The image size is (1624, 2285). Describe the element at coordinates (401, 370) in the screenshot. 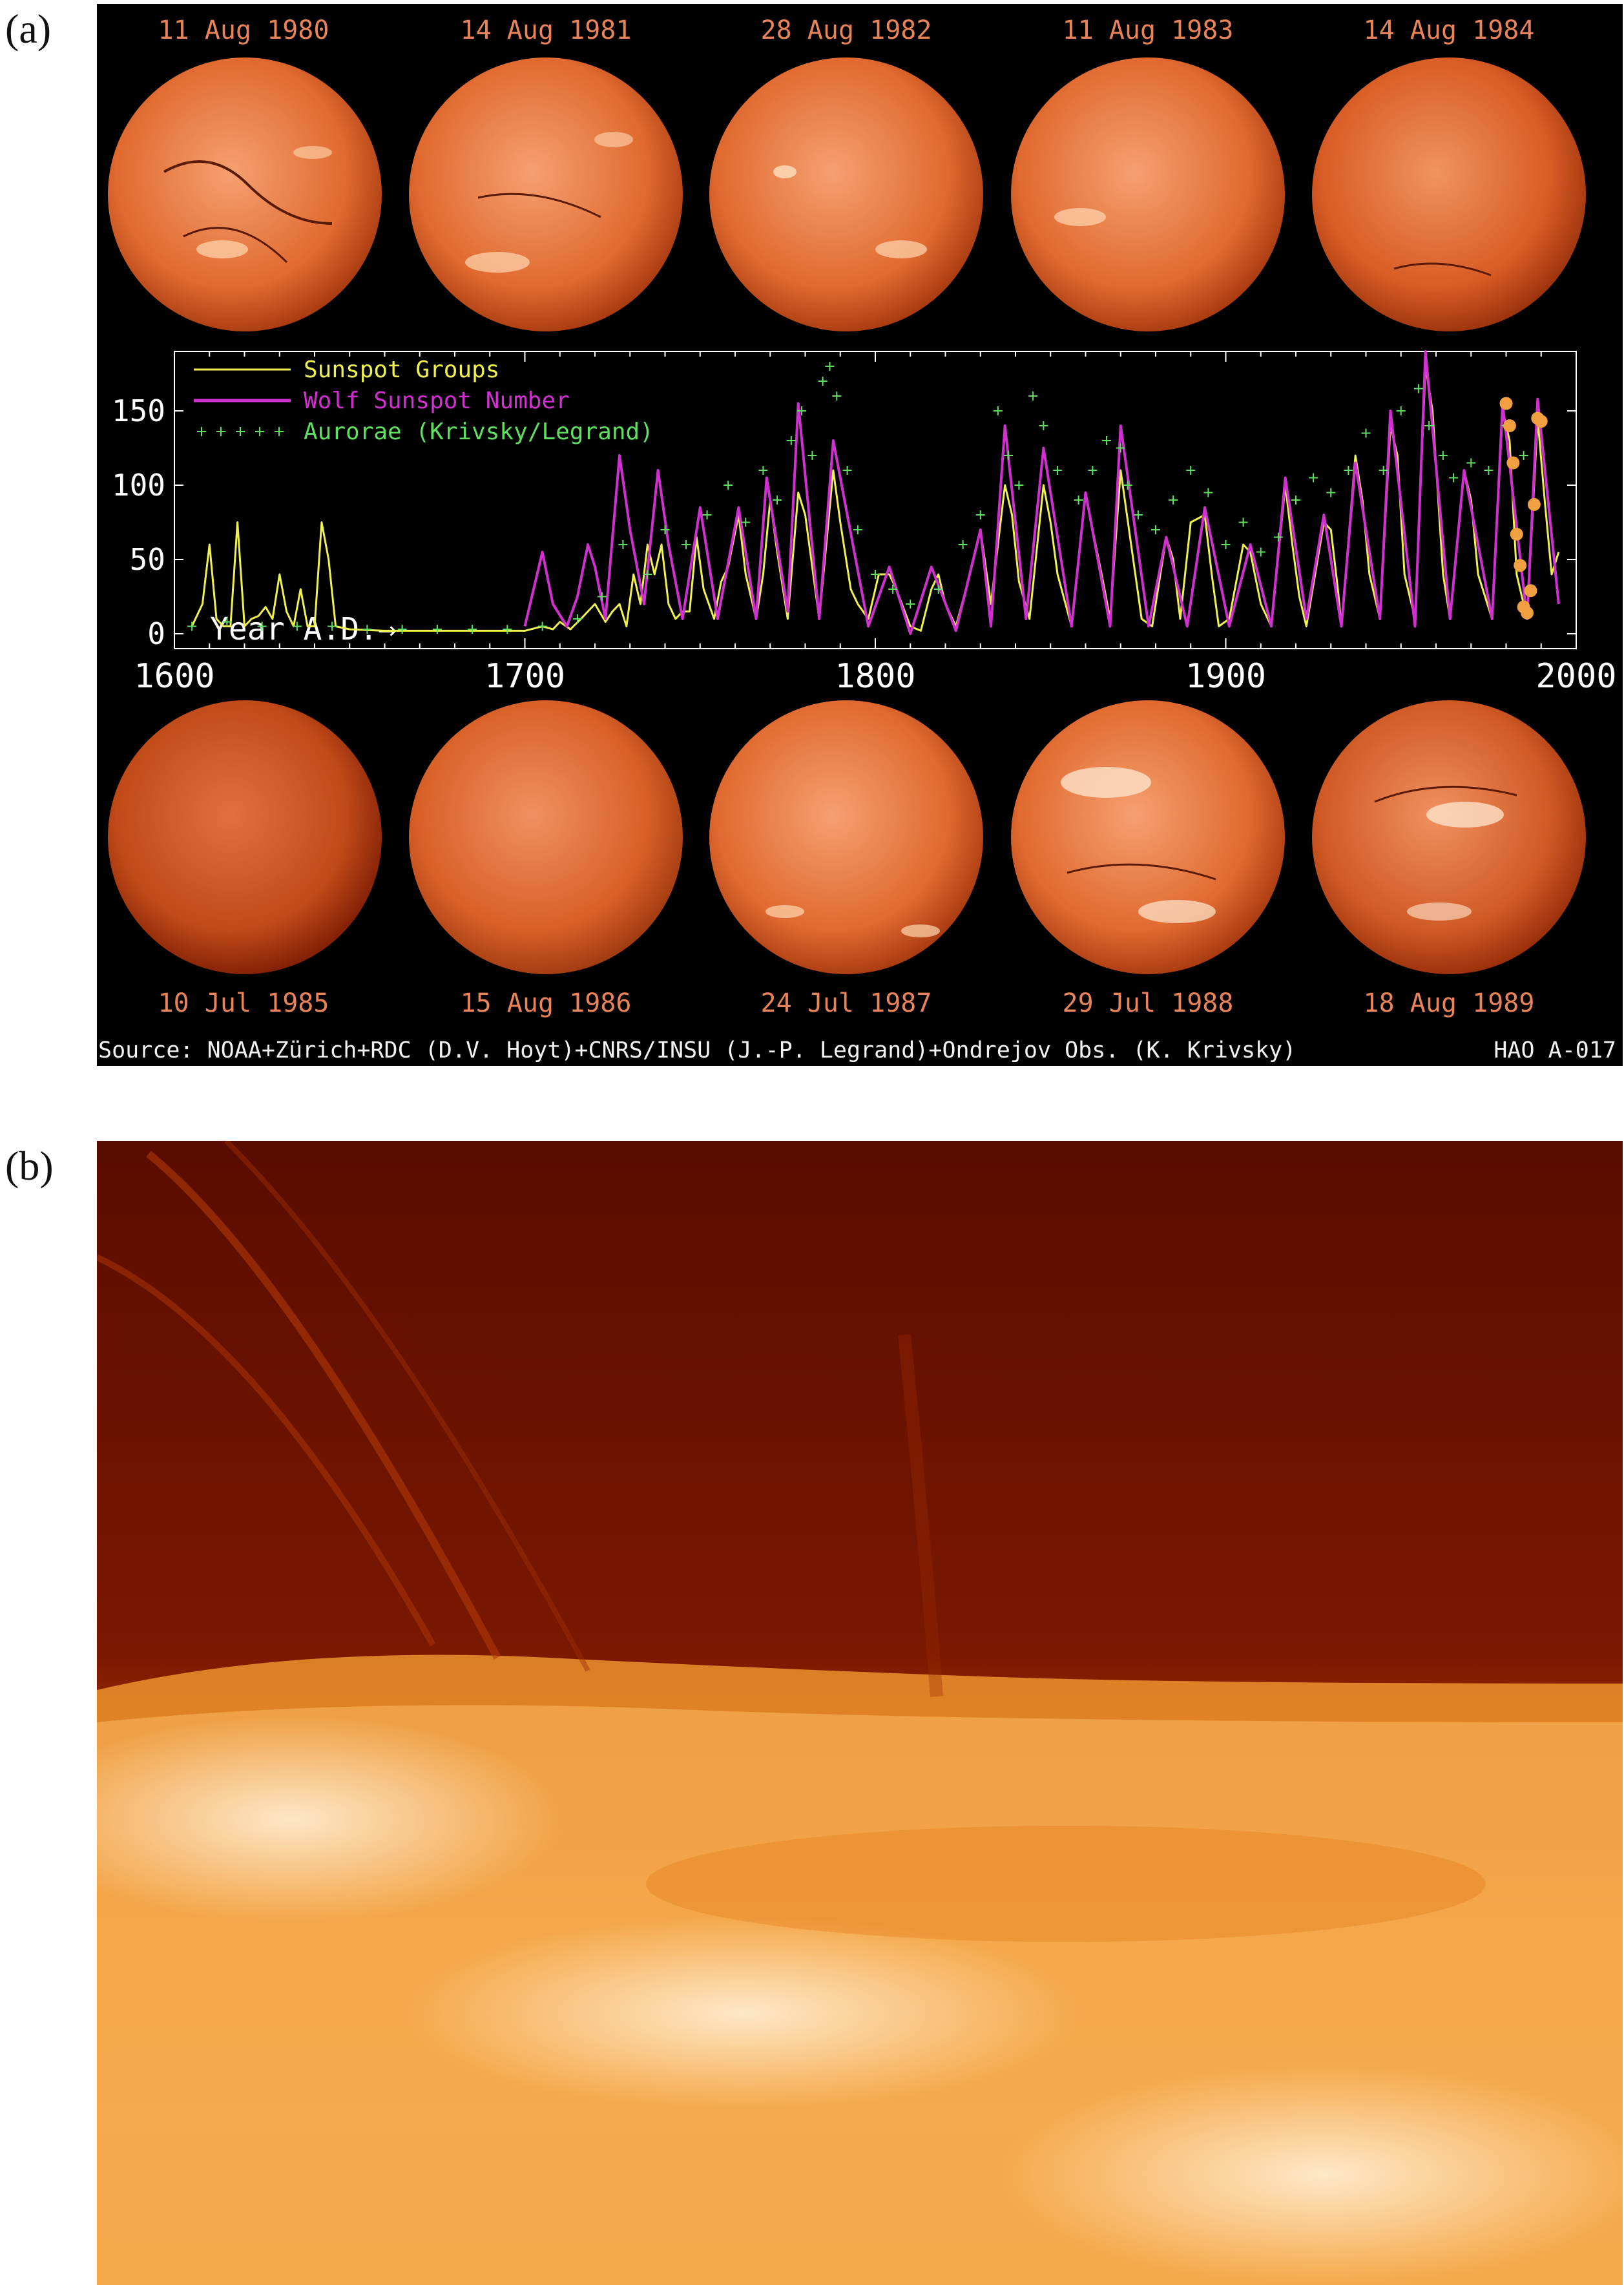

I see `legend-label: Sunspot Groups` at that location.